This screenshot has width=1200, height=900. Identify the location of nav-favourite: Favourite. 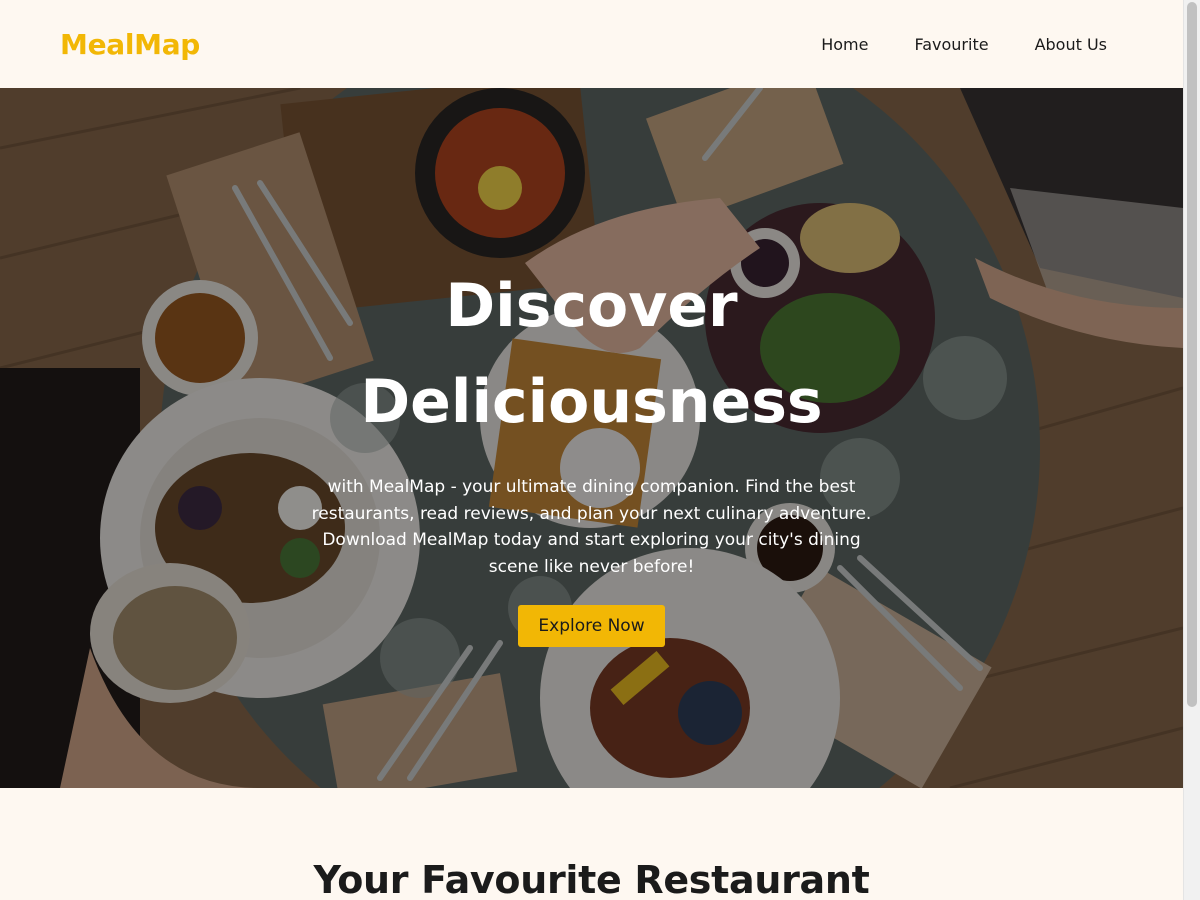
(951, 44).